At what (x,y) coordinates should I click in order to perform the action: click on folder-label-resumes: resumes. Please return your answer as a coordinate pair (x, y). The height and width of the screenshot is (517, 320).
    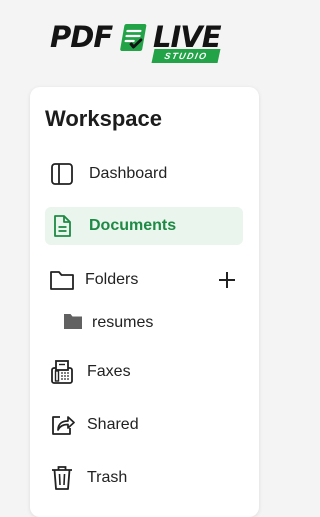
    Looking at the image, I should click on (123, 322).